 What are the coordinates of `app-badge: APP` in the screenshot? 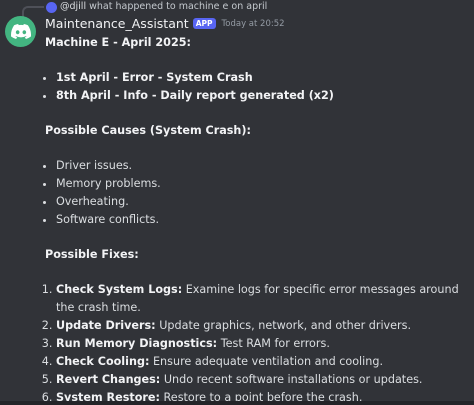 It's located at (204, 23).